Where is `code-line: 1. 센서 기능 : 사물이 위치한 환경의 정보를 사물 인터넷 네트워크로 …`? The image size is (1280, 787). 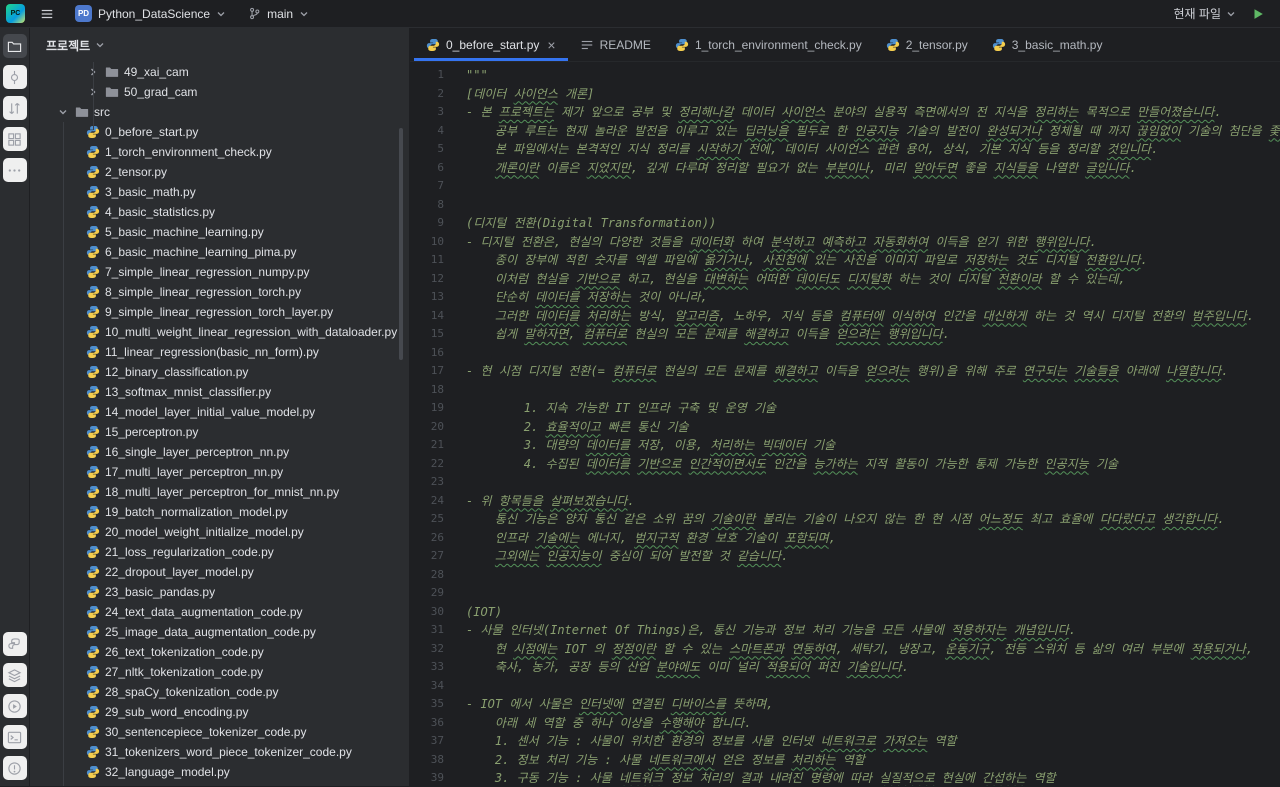
code-line: 1. 센서 기능 : 사물이 위치한 환경의 정보를 사물 인터넷 네트워크로 … is located at coordinates (873, 741).